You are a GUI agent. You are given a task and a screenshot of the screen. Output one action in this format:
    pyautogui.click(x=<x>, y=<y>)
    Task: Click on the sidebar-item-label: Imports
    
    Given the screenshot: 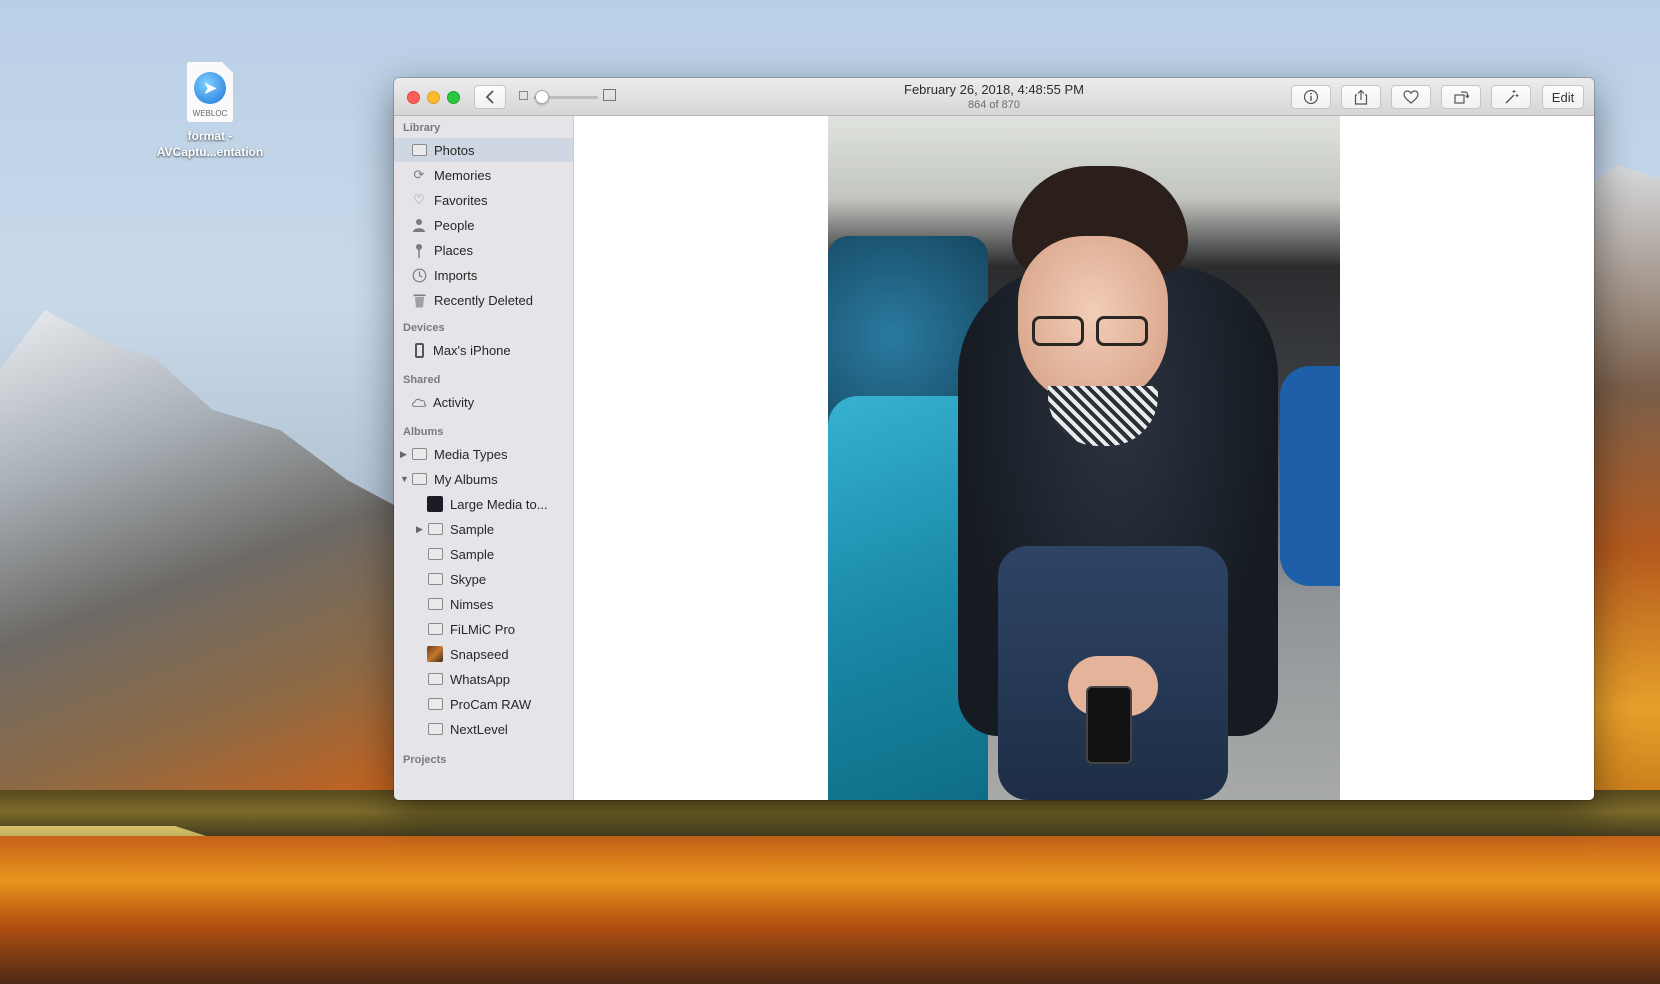 What is the action you would take?
    pyautogui.click(x=456, y=275)
    